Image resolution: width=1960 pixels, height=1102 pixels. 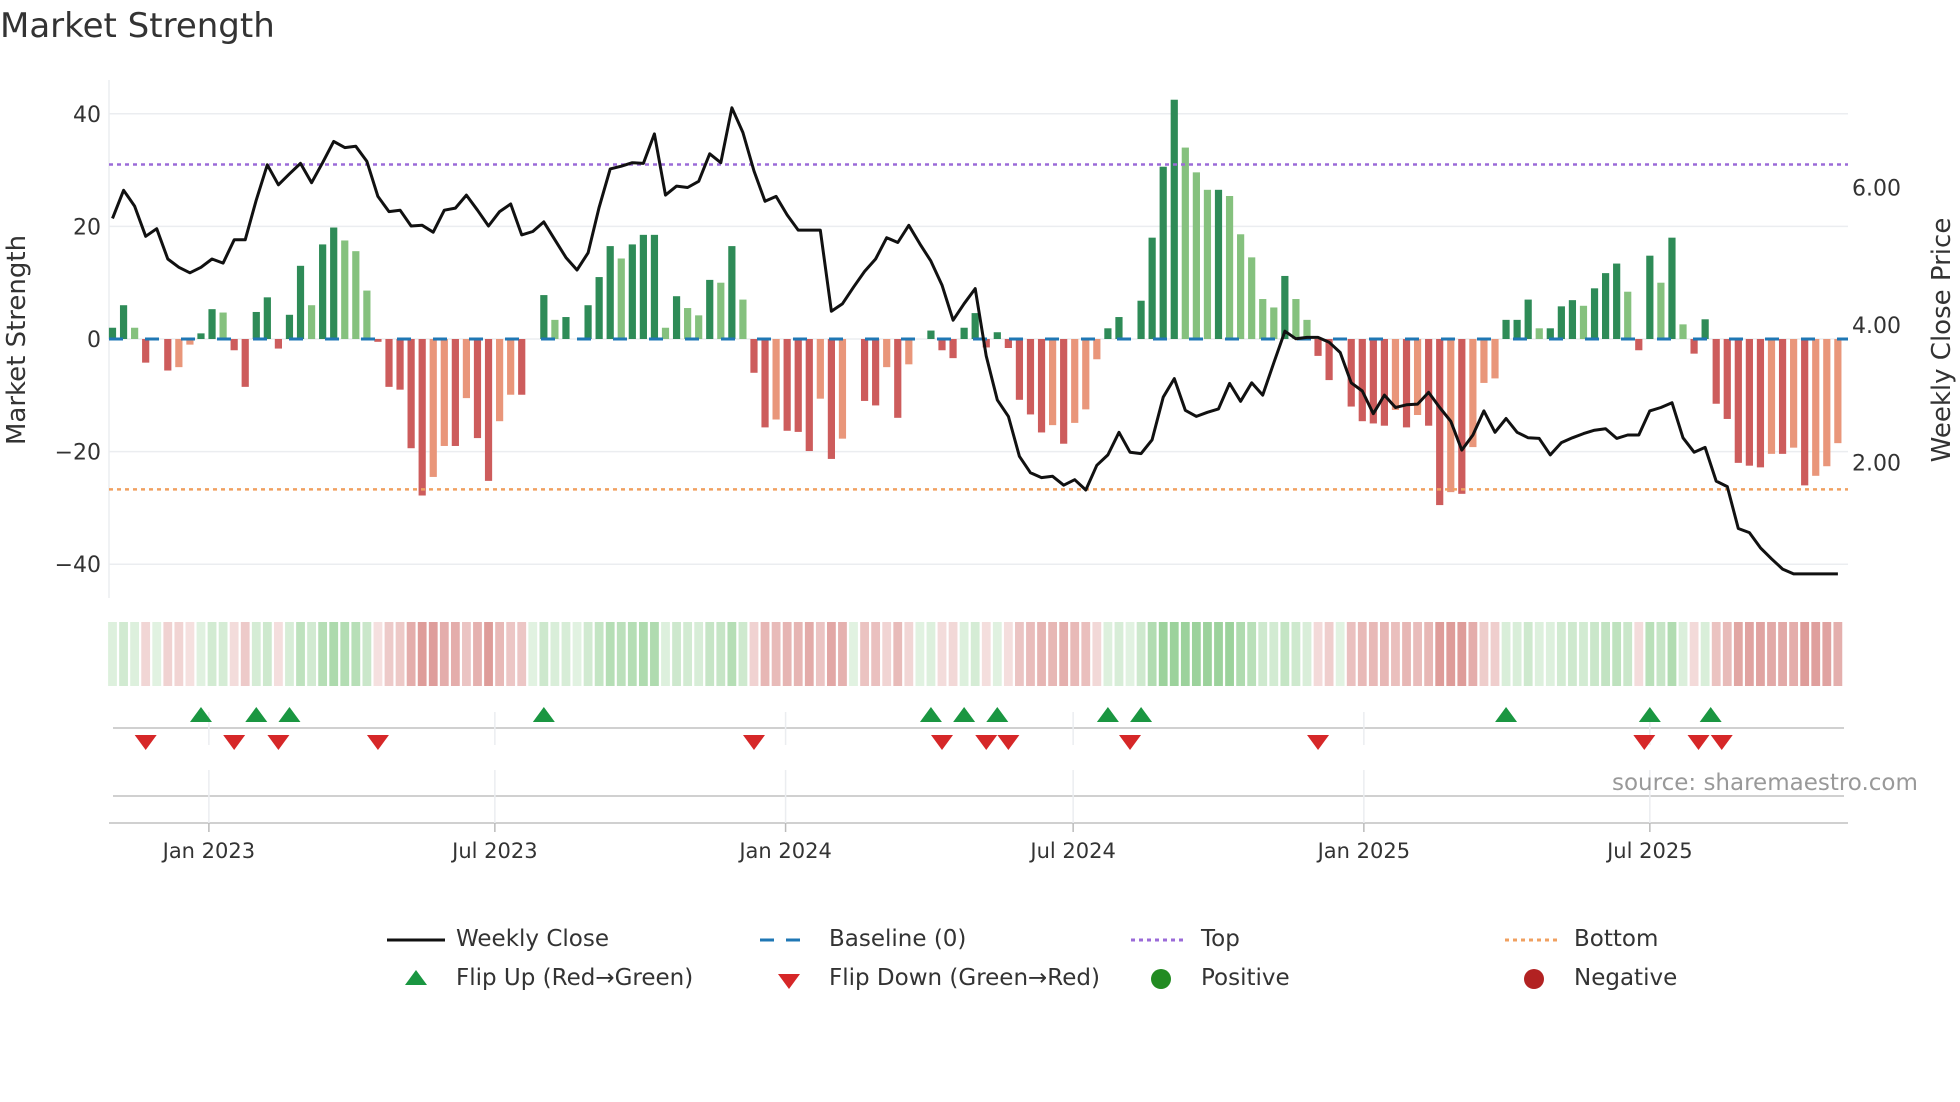 What do you see at coordinates (87, 115) in the screenshot?
I see `y-tick-label: 40` at bounding box center [87, 115].